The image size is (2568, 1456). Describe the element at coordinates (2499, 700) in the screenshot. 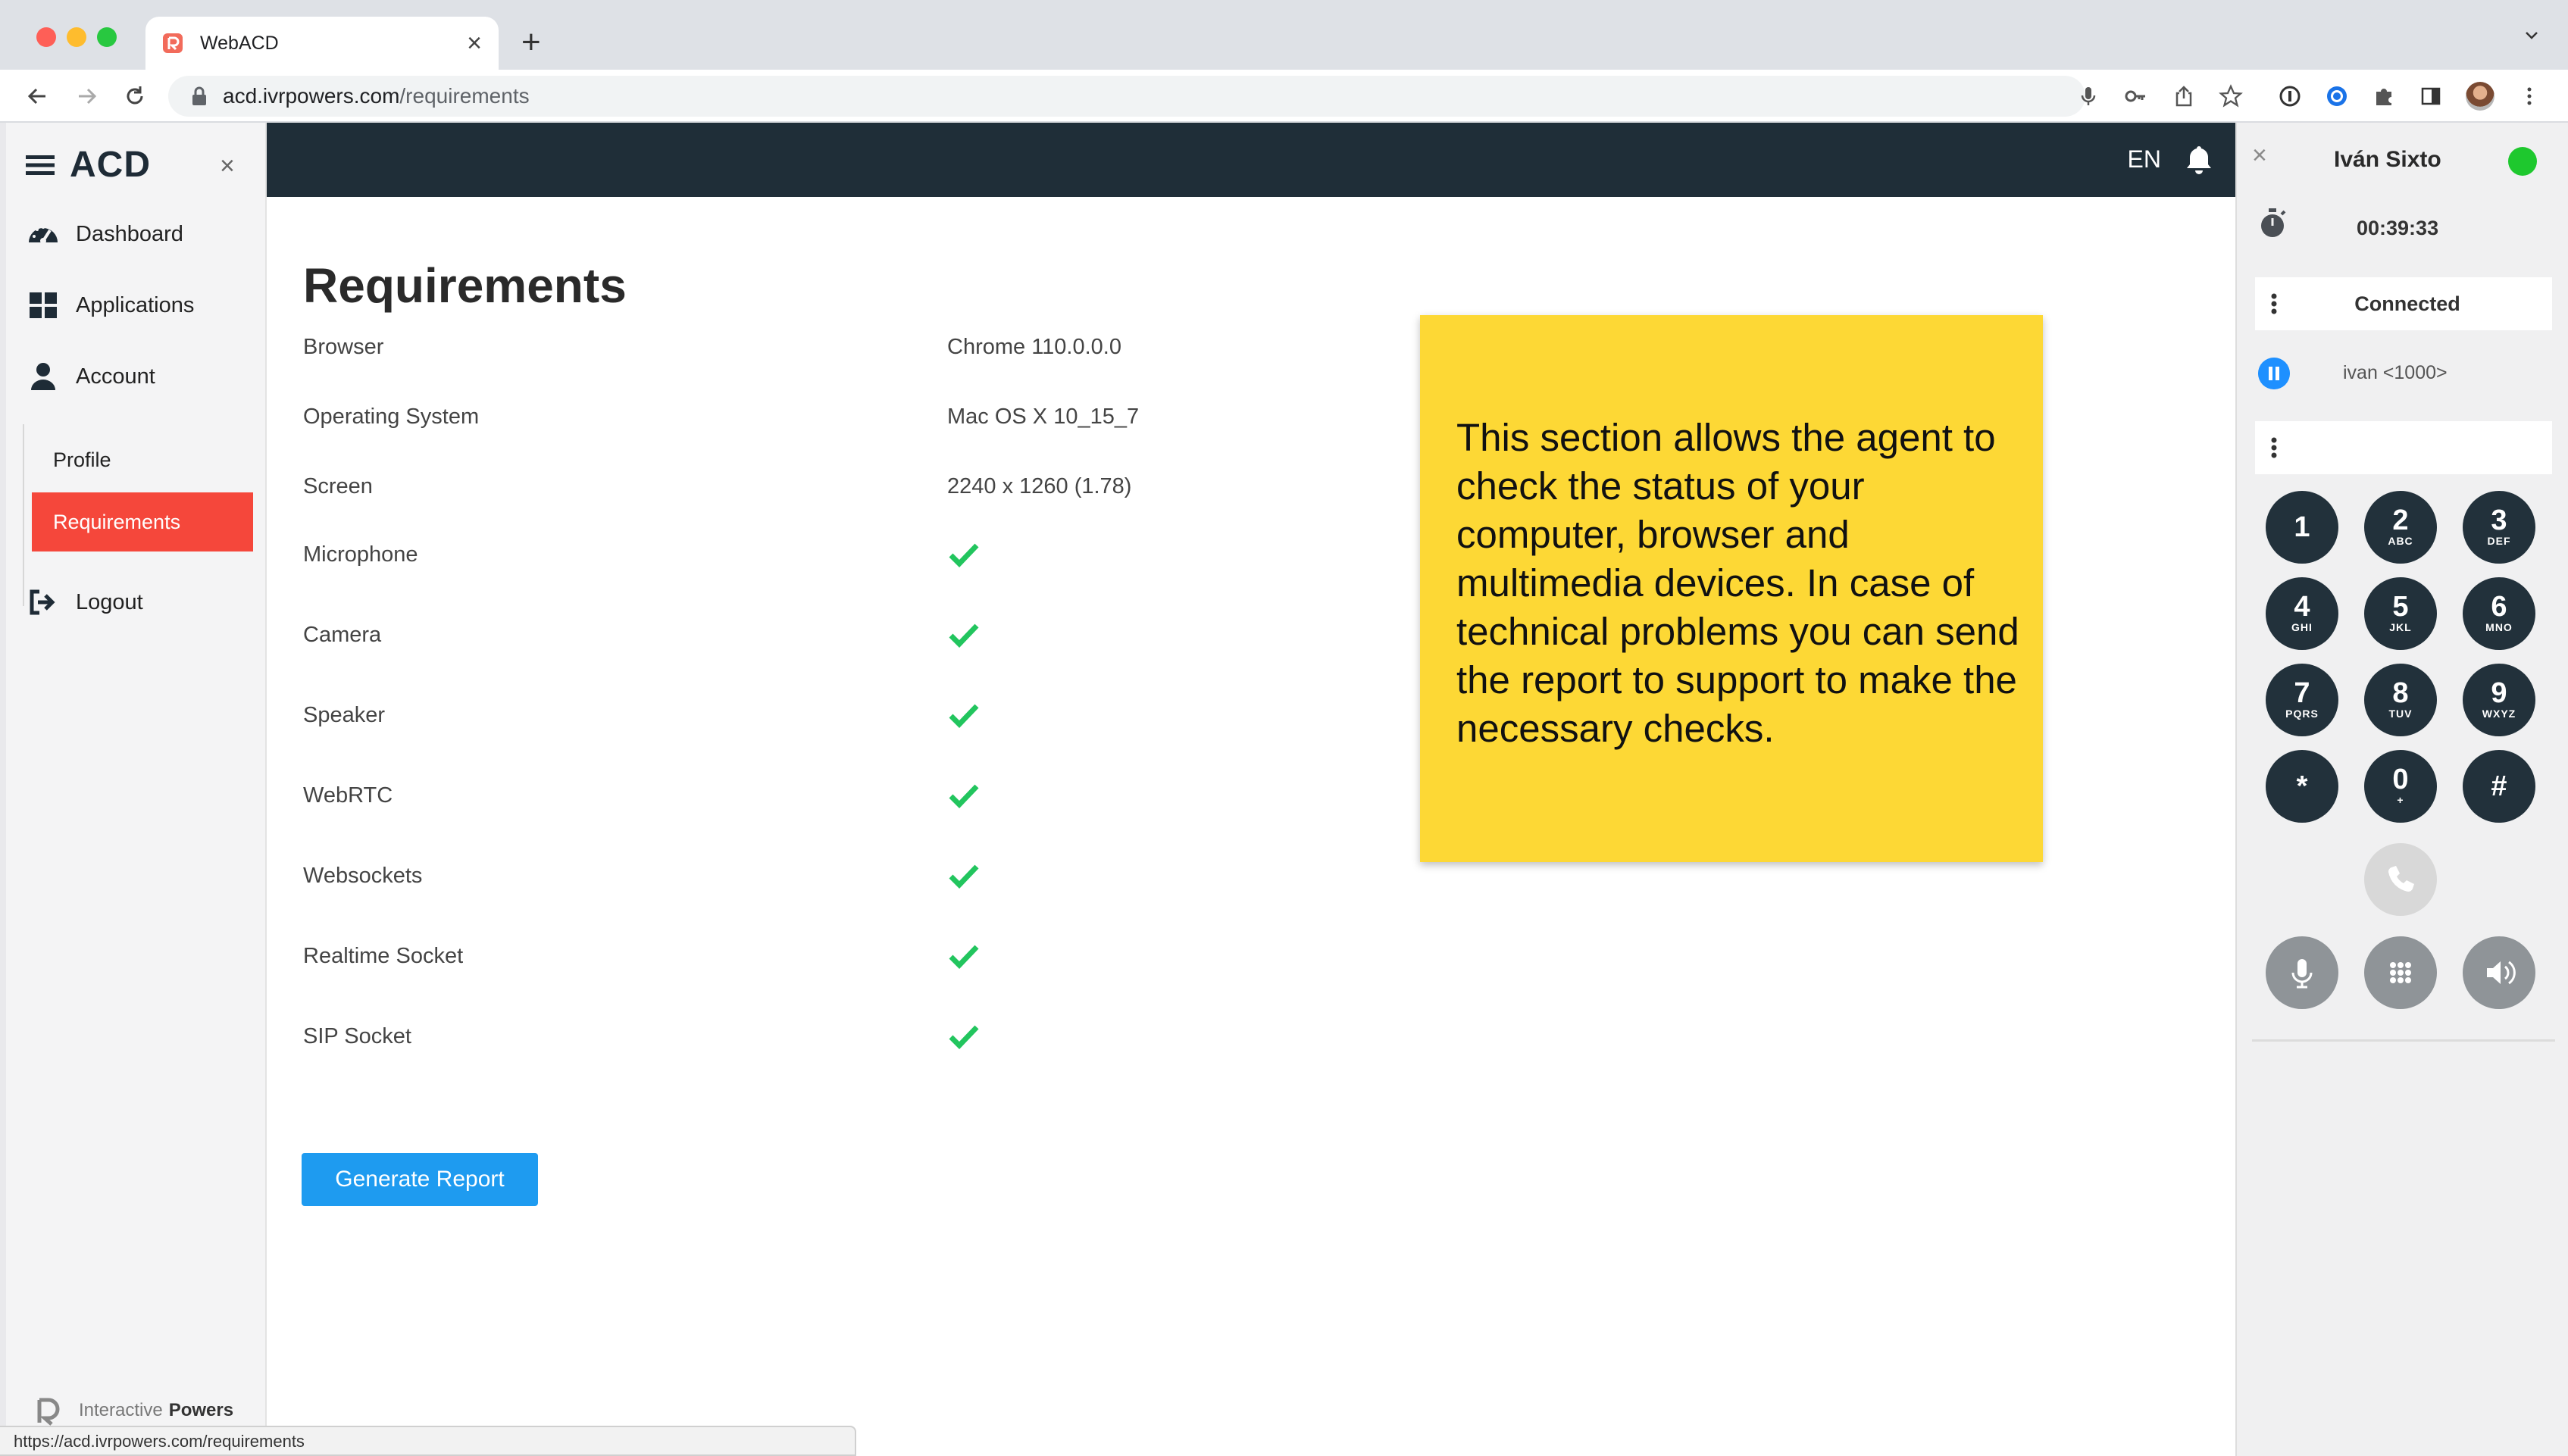

I see `keypad-key-9: 9 WXYZ` at that location.